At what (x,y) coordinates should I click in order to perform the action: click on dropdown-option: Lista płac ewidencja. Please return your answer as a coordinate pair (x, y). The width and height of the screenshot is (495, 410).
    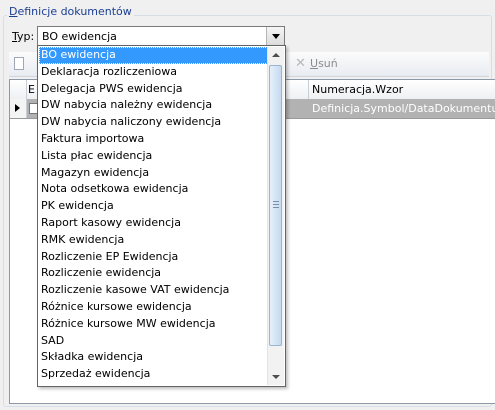
    Looking at the image, I should click on (153, 156).